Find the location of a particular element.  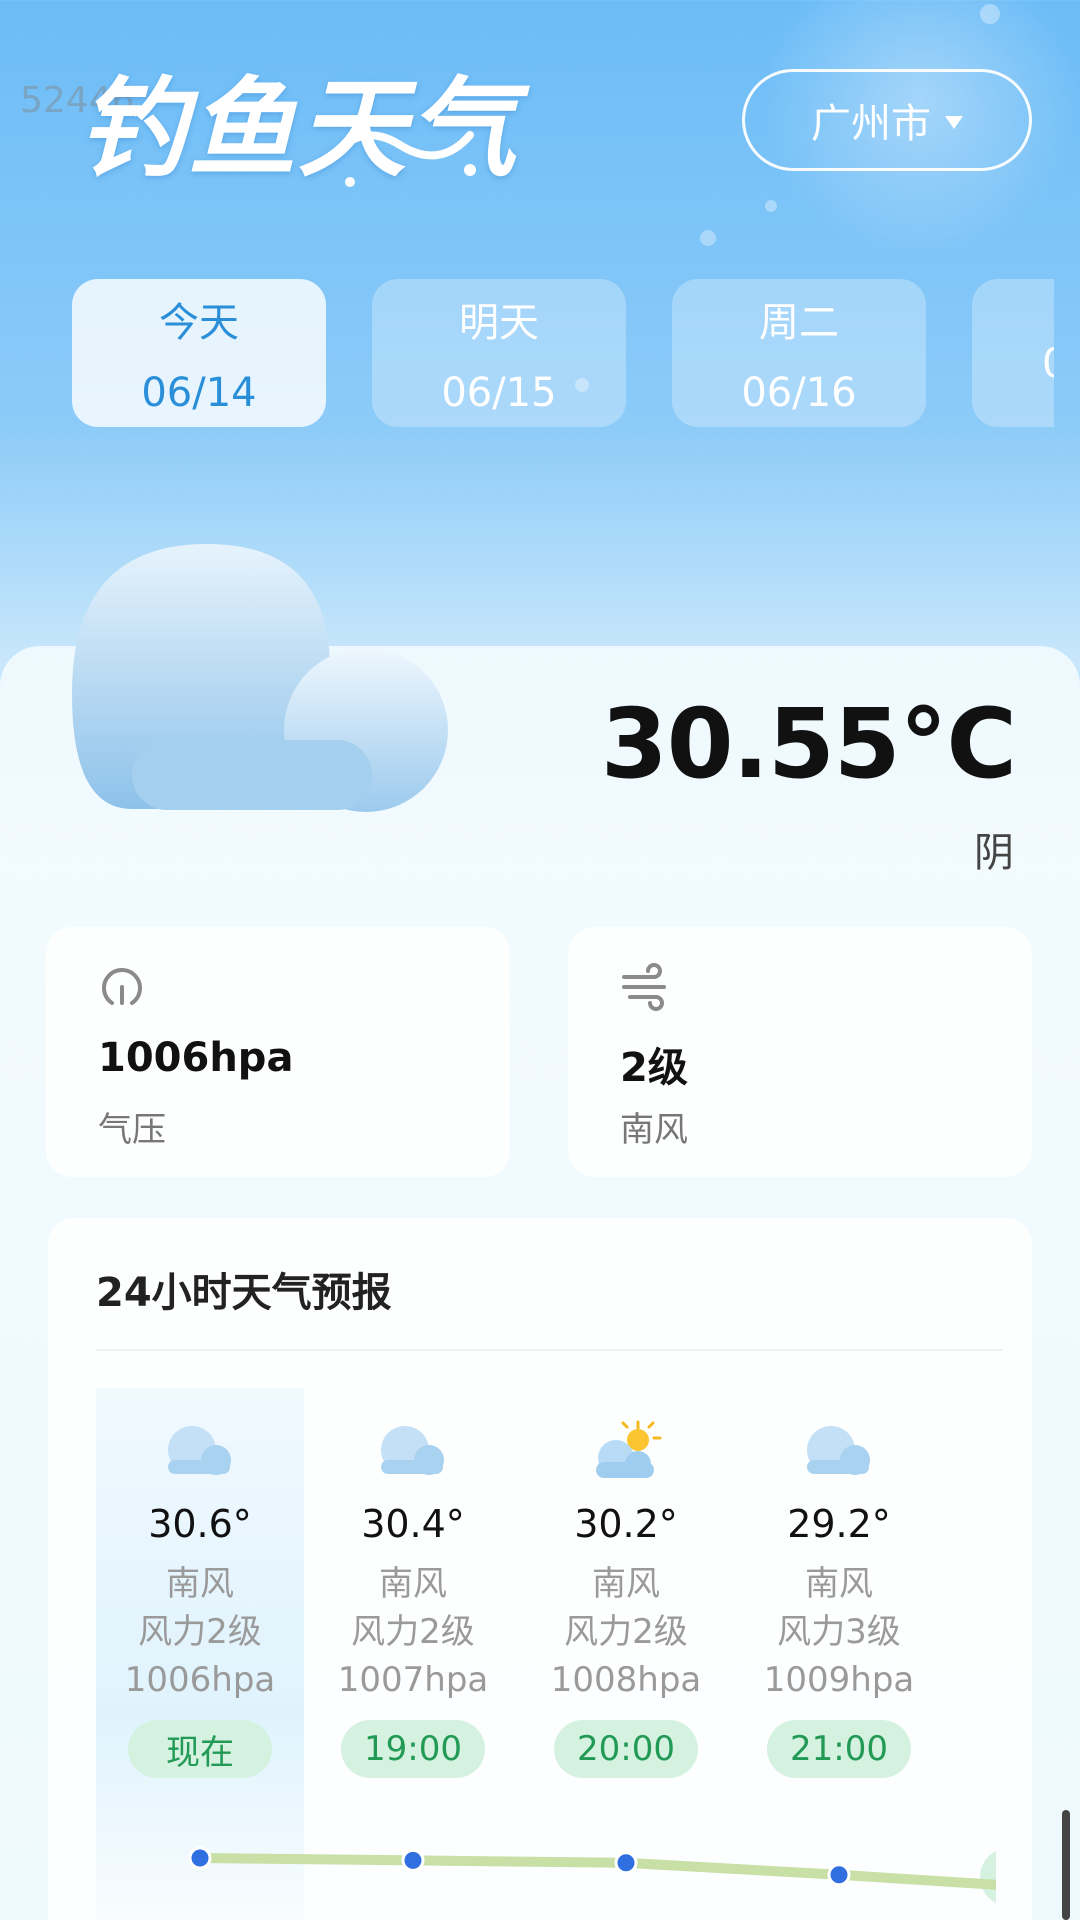

tab-date-label: 06/16 is located at coordinates (799, 393).